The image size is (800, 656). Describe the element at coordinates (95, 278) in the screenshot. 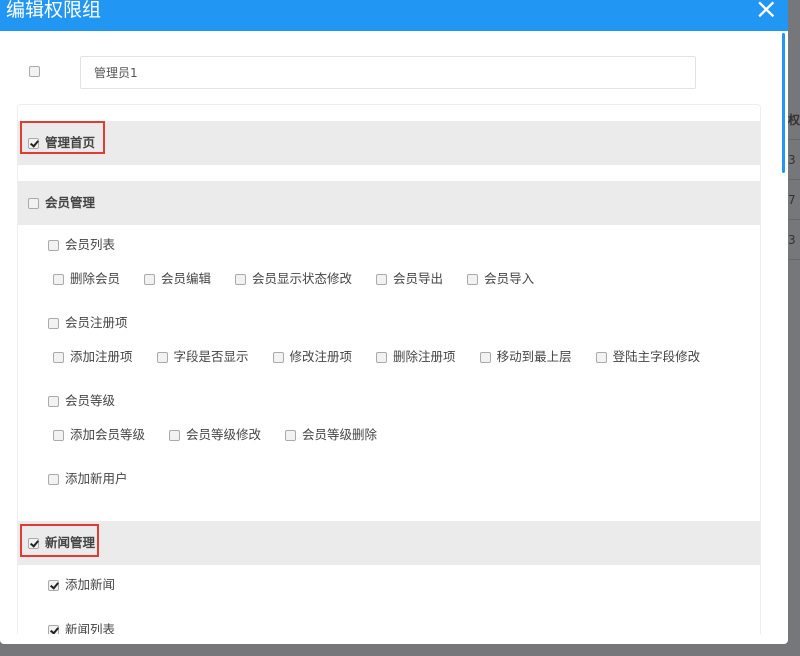

I see `permission-label: 删除会员` at that location.